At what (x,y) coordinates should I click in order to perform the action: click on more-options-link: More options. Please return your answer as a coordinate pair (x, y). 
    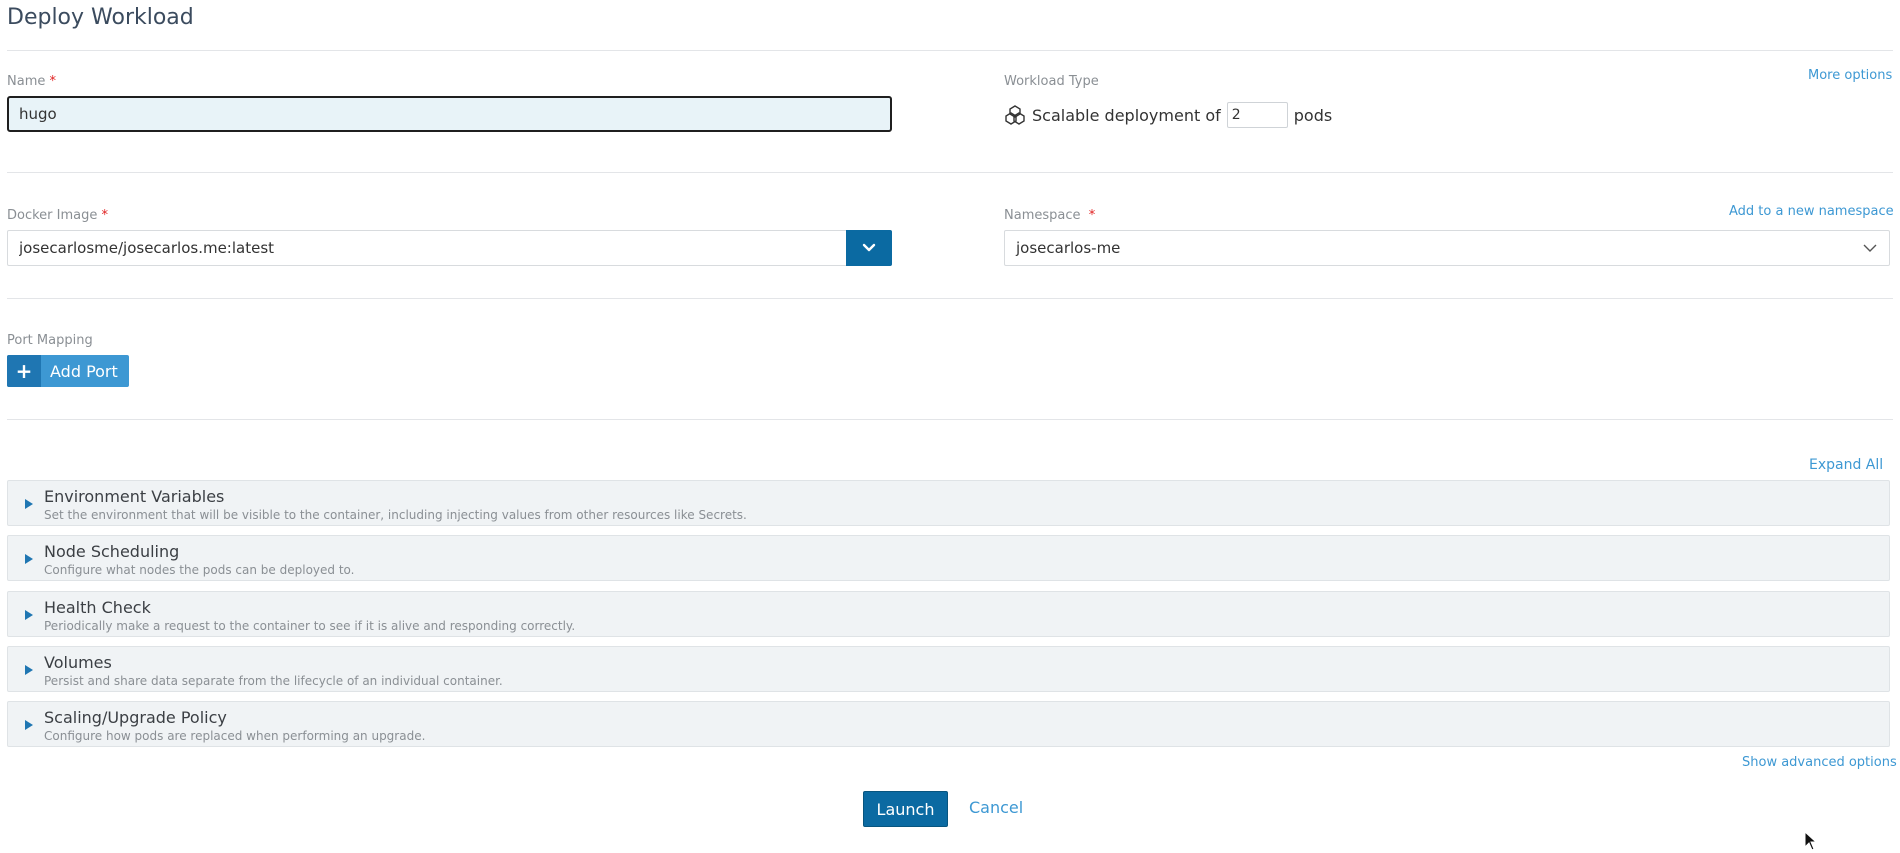
    Looking at the image, I should click on (1850, 75).